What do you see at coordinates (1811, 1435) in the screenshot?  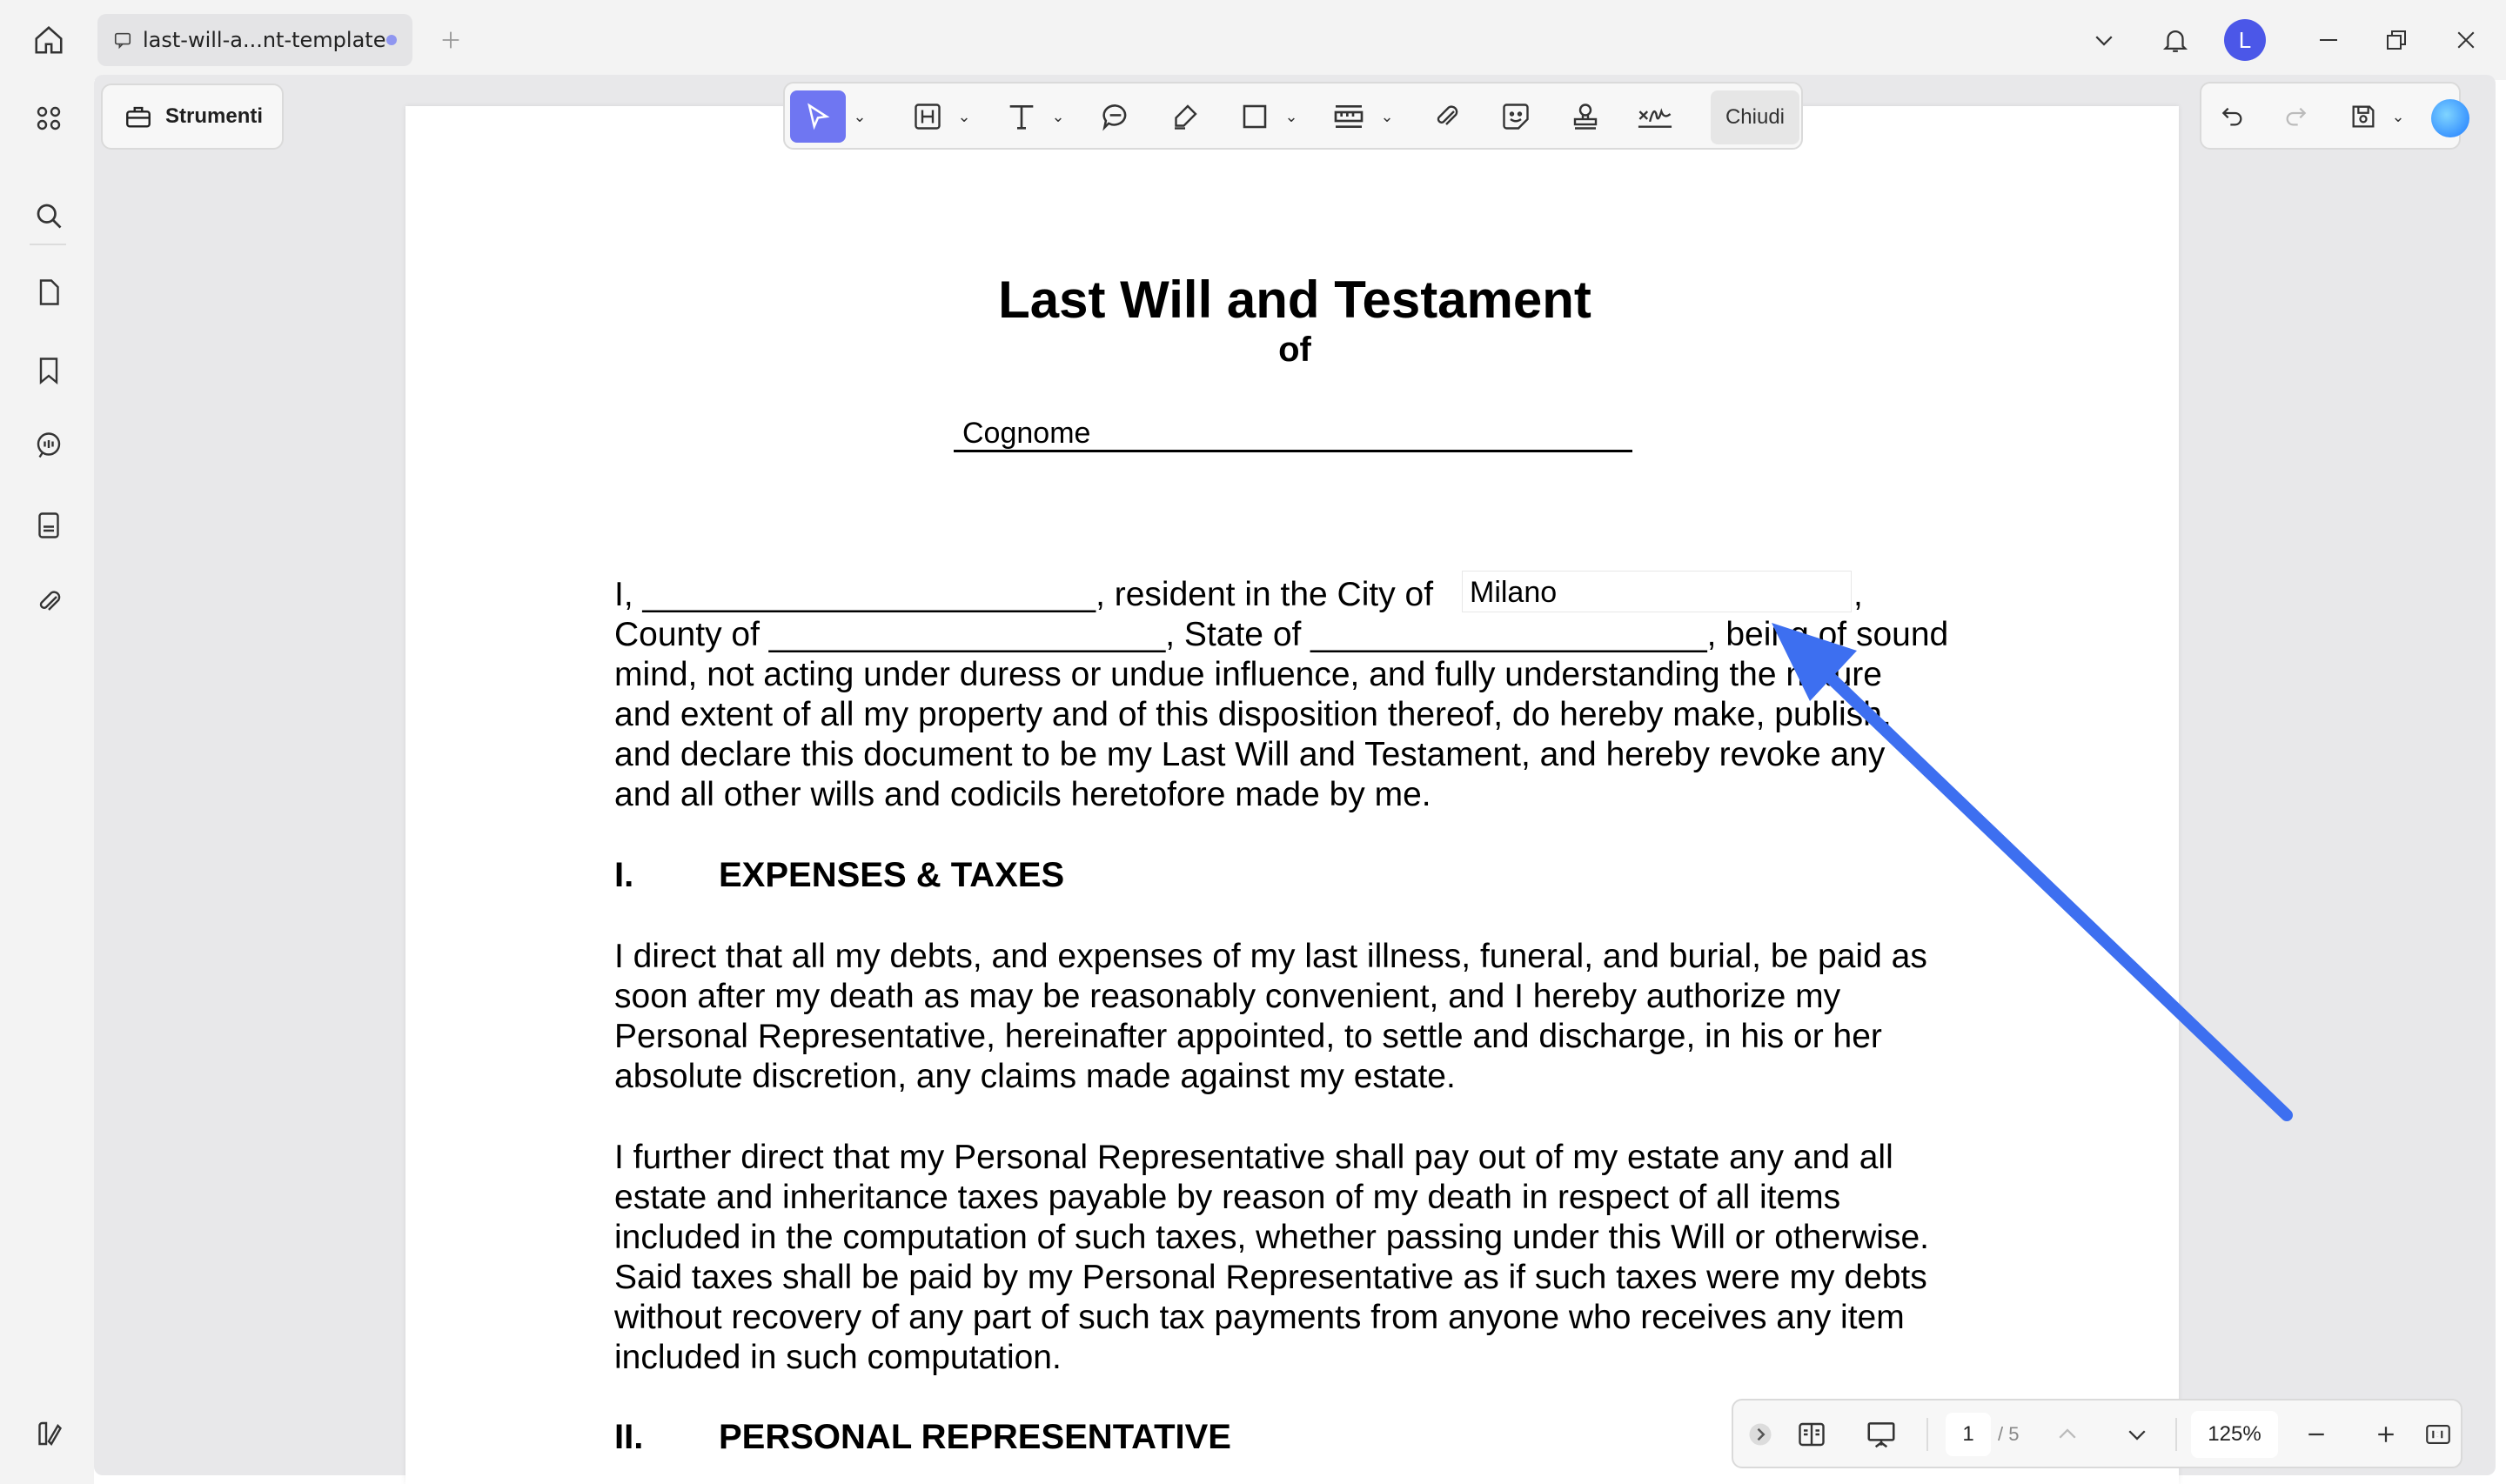 I see `reading-mode-icon` at bounding box center [1811, 1435].